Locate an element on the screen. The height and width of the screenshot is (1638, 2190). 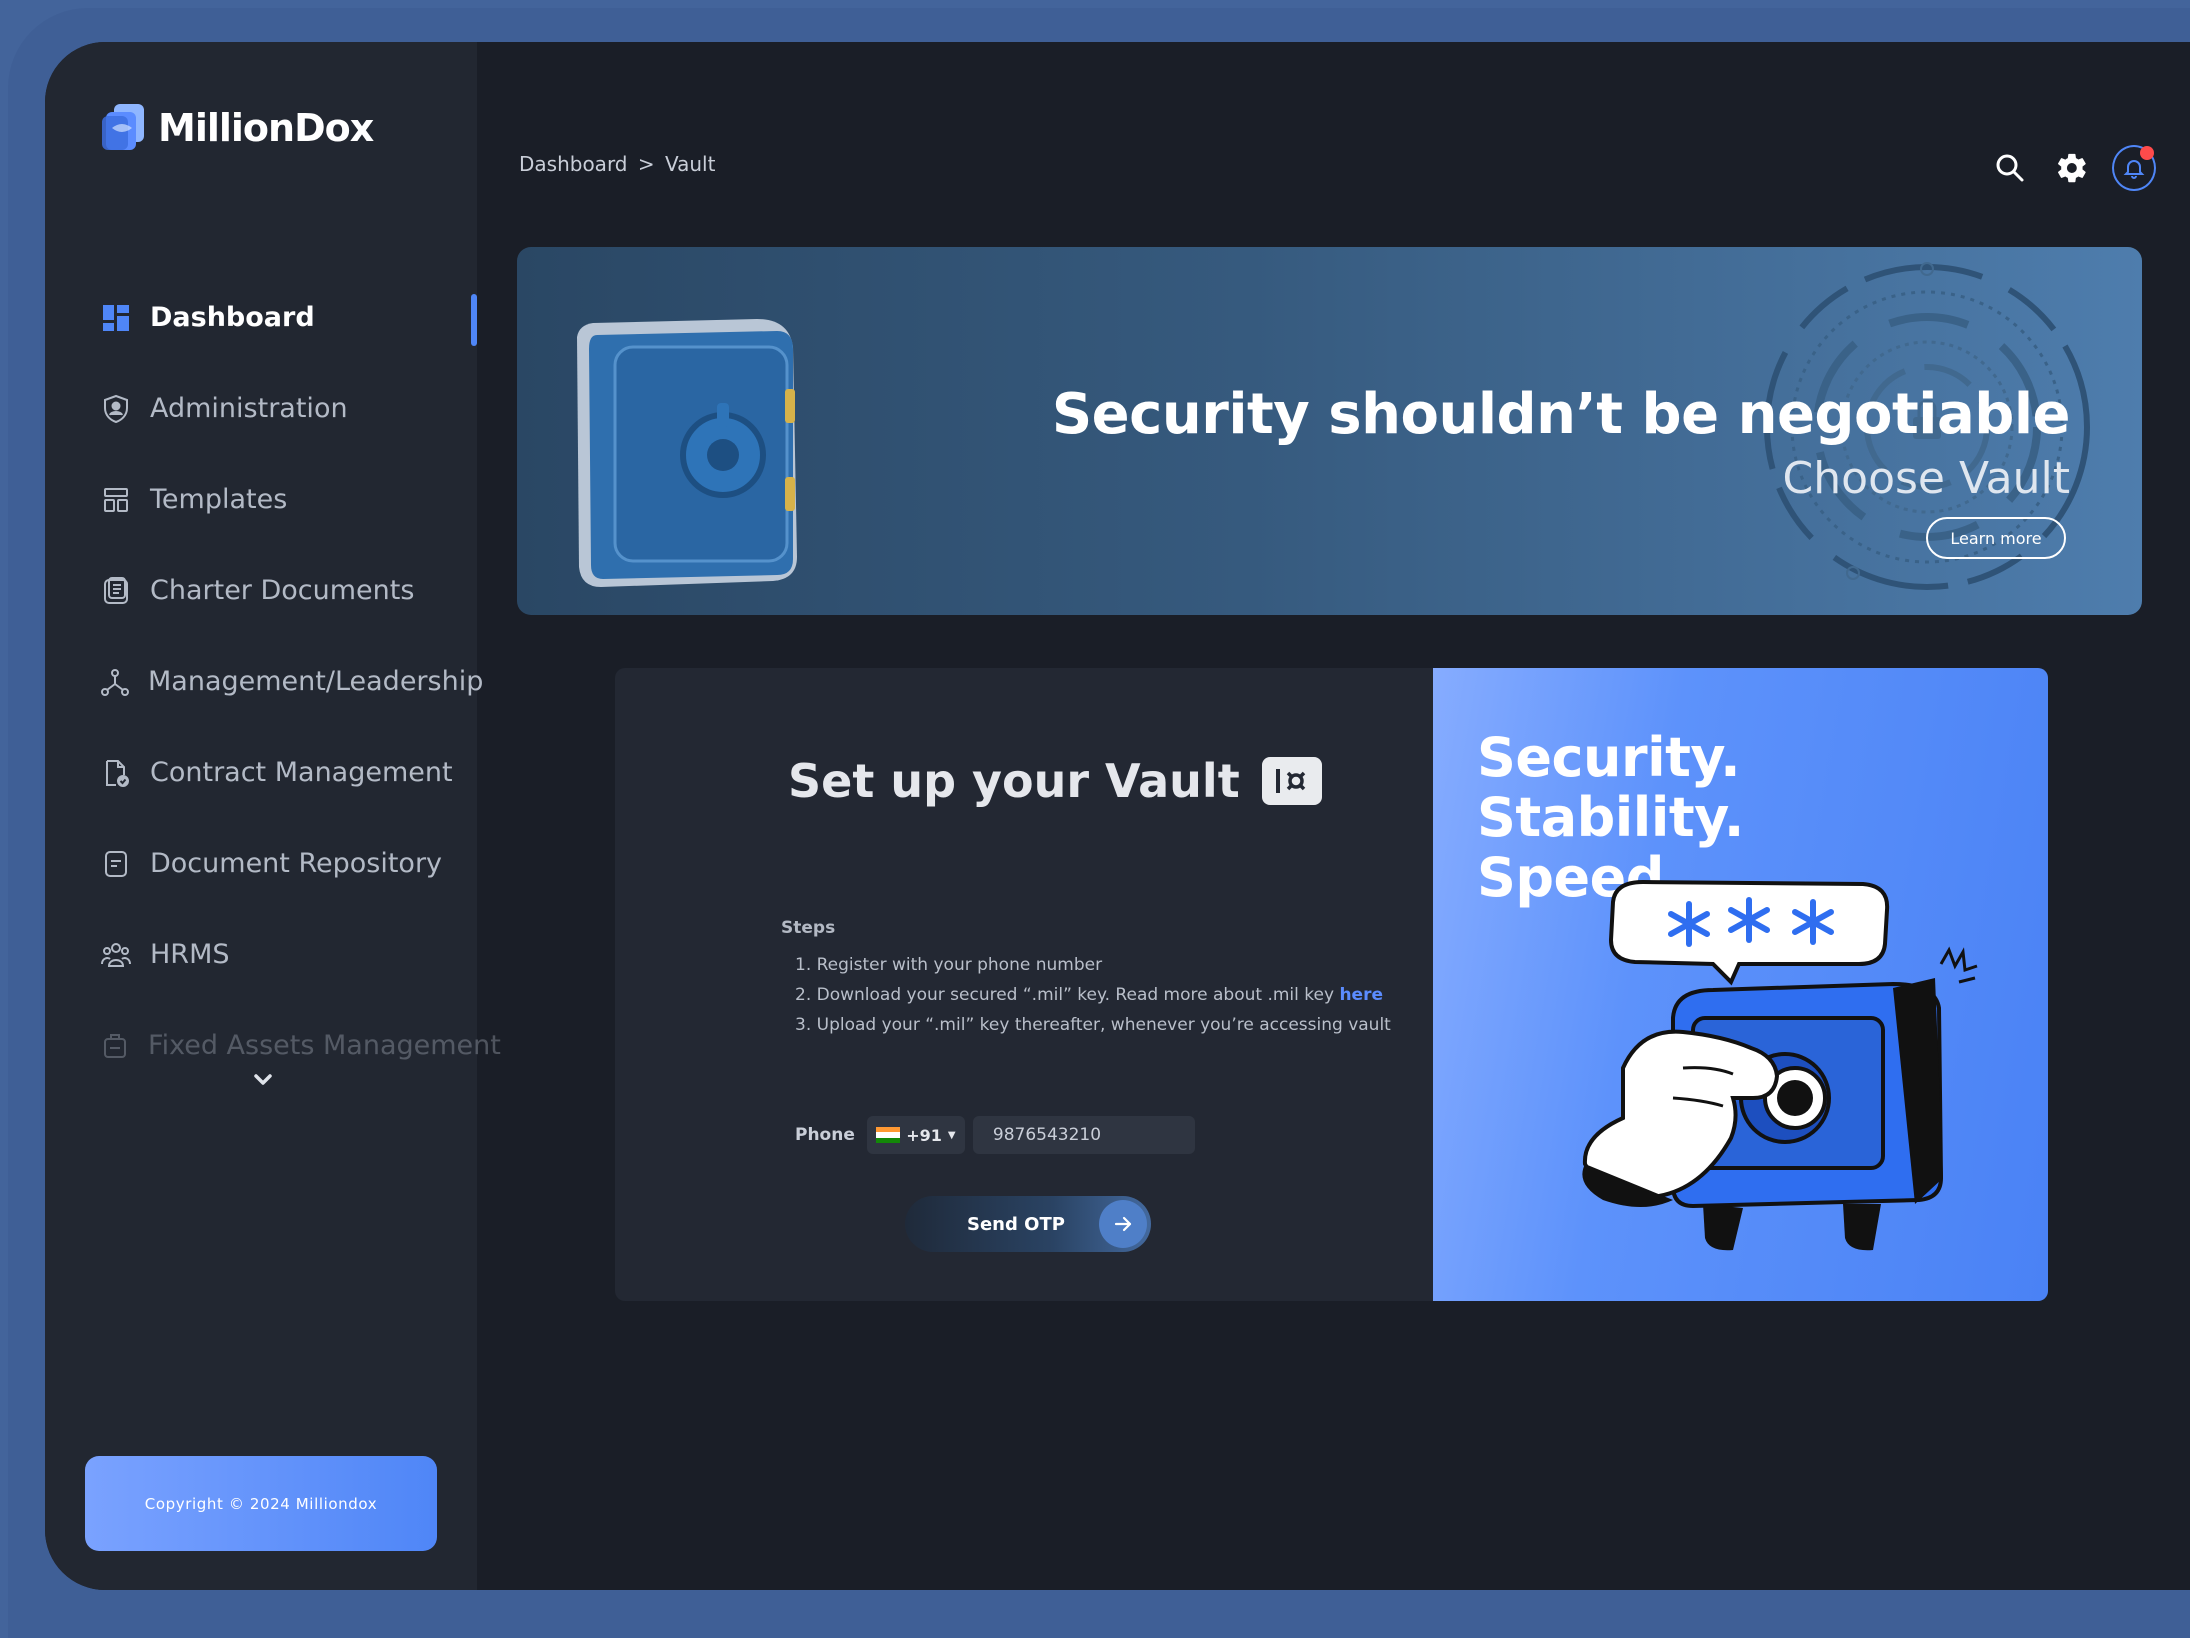
caret-down-icon: ▼ is located at coordinates (951, 1135).